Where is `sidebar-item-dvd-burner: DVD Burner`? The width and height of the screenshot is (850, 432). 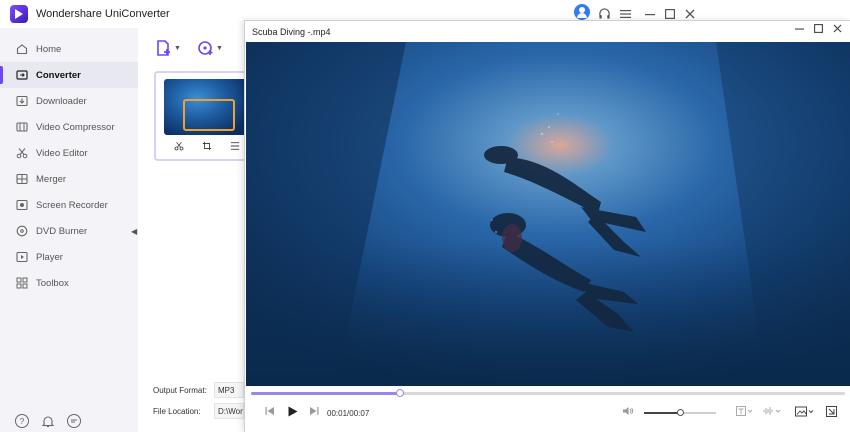 sidebar-item-dvd-burner: DVD Burner is located at coordinates (69, 231).